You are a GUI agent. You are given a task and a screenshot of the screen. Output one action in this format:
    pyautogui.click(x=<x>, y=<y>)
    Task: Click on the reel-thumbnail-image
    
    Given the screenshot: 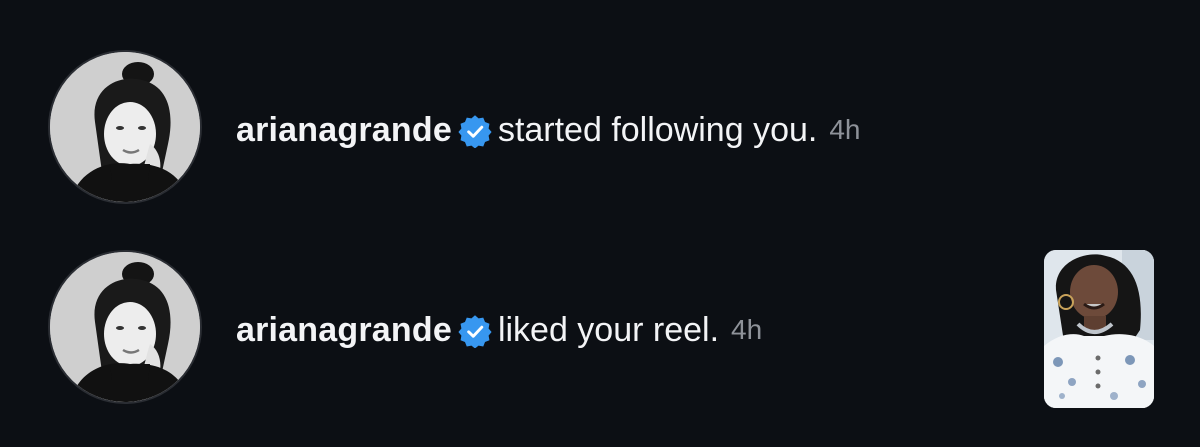 What is the action you would take?
    pyautogui.click(x=1099, y=329)
    